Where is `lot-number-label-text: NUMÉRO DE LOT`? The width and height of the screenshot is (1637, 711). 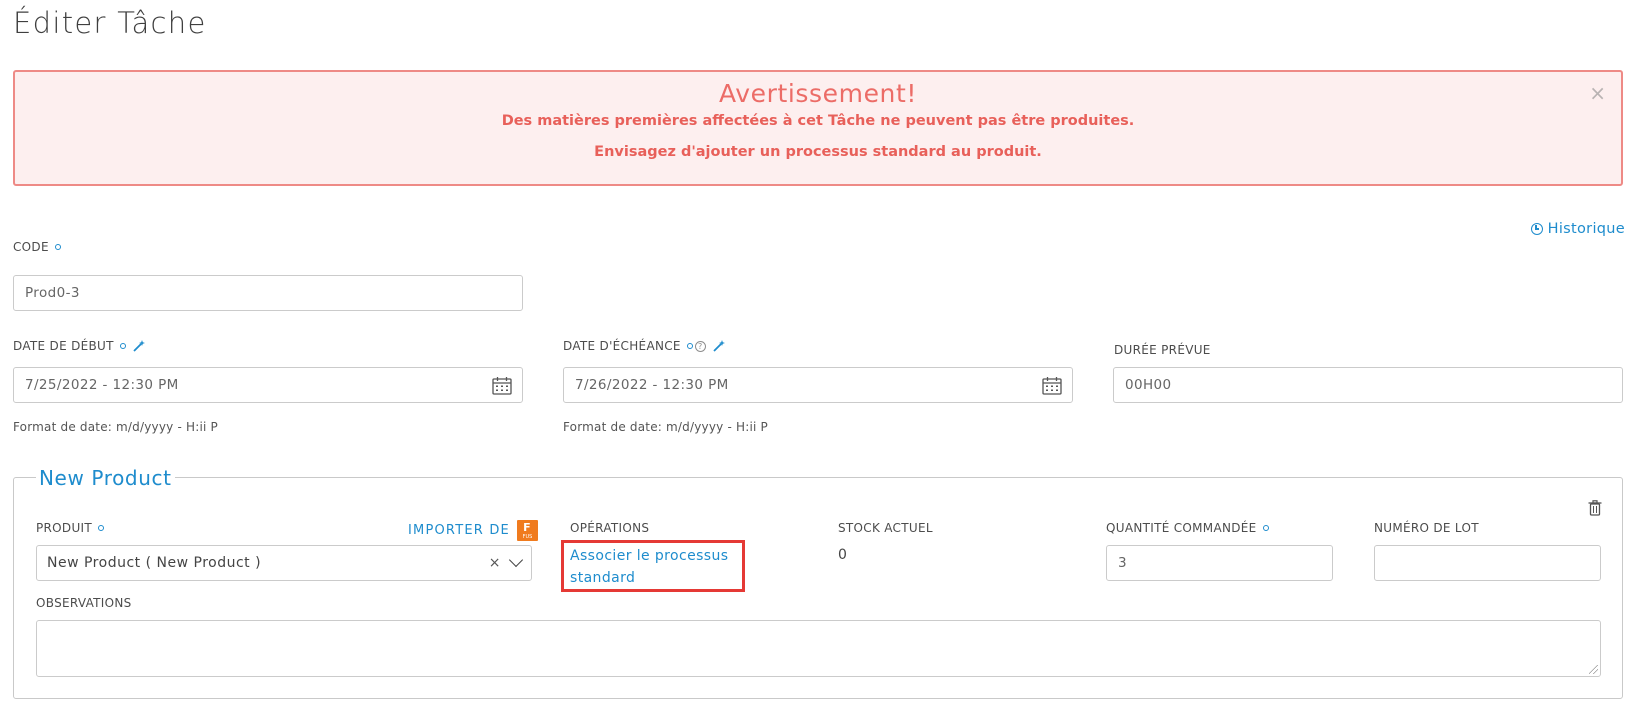 lot-number-label-text: NUMÉRO DE LOT is located at coordinates (1426, 528).